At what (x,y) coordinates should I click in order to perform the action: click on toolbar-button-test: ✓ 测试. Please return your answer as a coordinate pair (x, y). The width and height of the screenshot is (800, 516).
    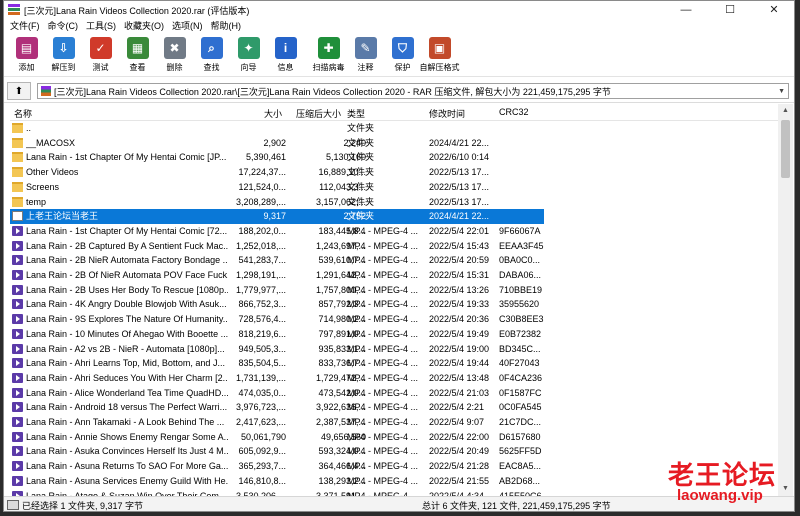
    Looking at the image, I should click on (100, 55).